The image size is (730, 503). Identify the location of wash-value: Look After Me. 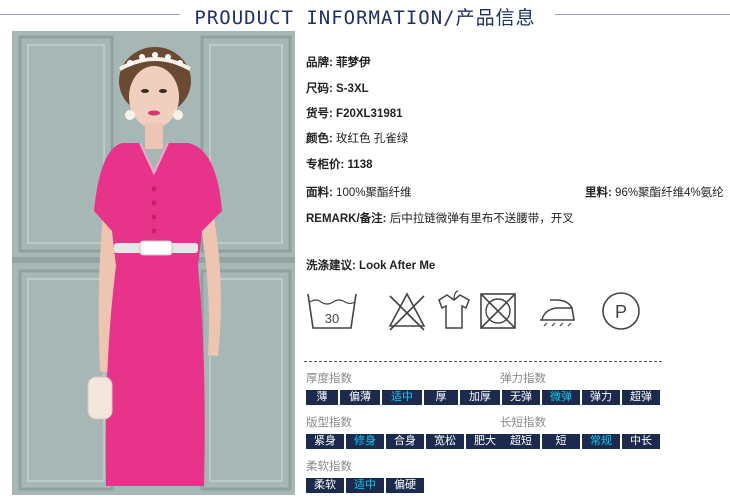
(397, 266).